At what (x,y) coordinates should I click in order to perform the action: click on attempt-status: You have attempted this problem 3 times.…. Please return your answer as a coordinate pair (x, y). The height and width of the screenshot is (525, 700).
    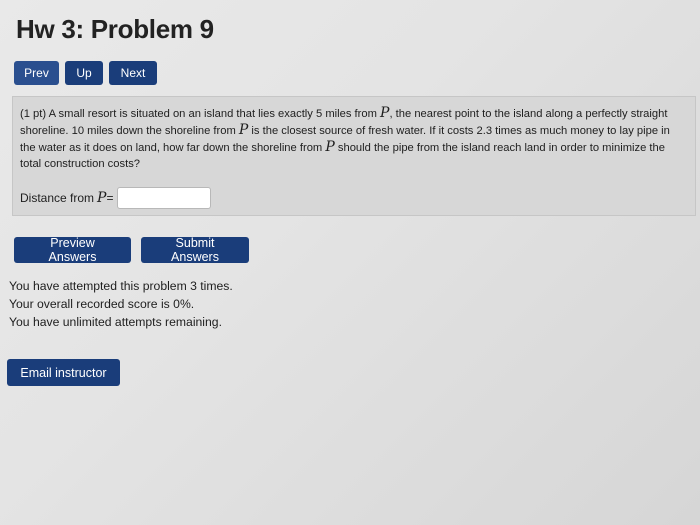
    Looking at the image, I should click on (121, 304).